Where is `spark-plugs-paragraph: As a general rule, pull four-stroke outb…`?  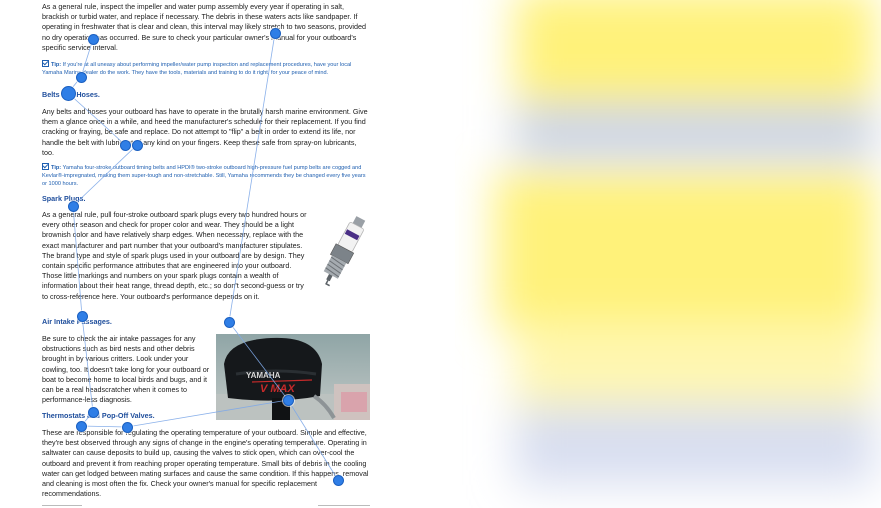 spark-plugs-paragraph: As a general rule, pull four-stroke outb… is located at coordinates (174, 255).